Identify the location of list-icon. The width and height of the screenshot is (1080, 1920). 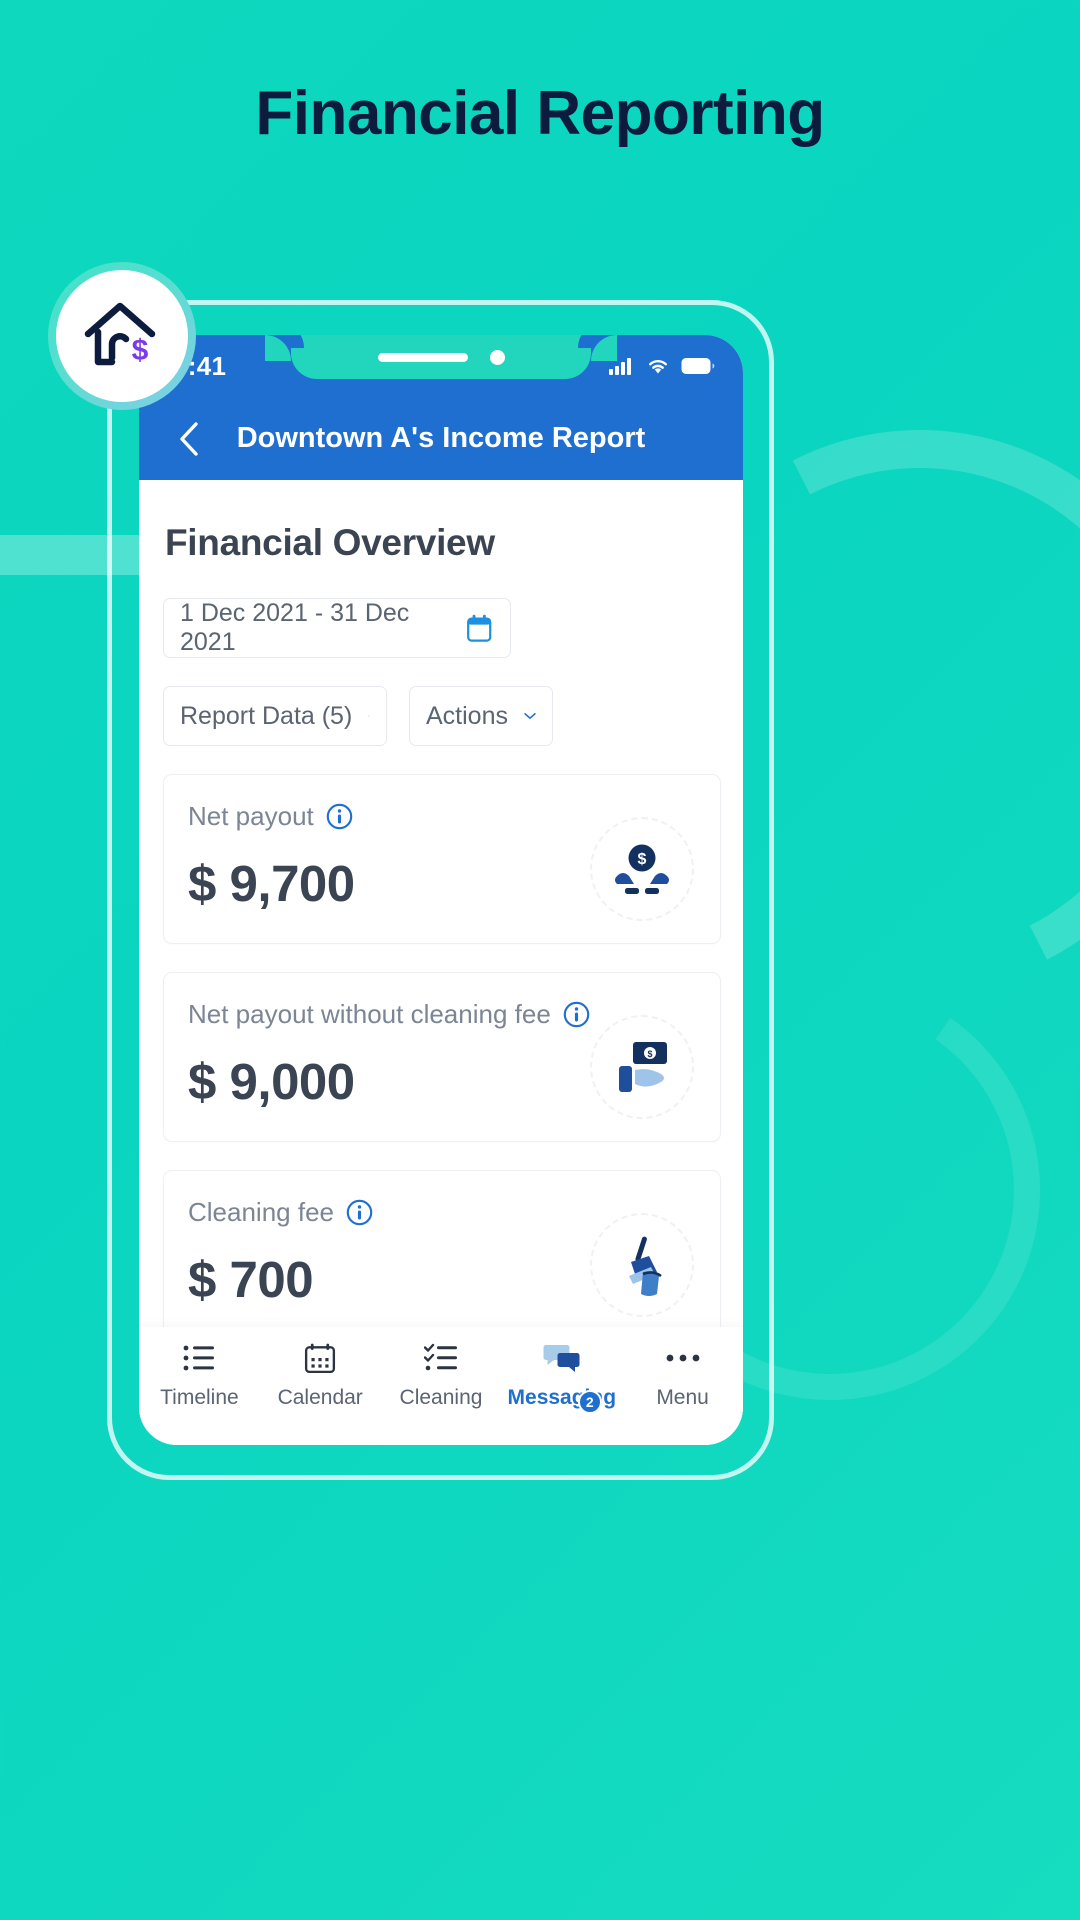
(199, 1358).